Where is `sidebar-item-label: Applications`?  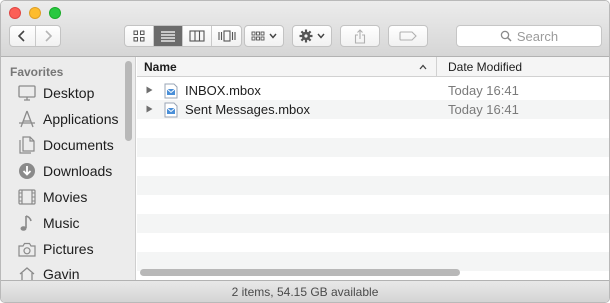
sidebar-item-label: Applications is located at coordinates (81, 119).